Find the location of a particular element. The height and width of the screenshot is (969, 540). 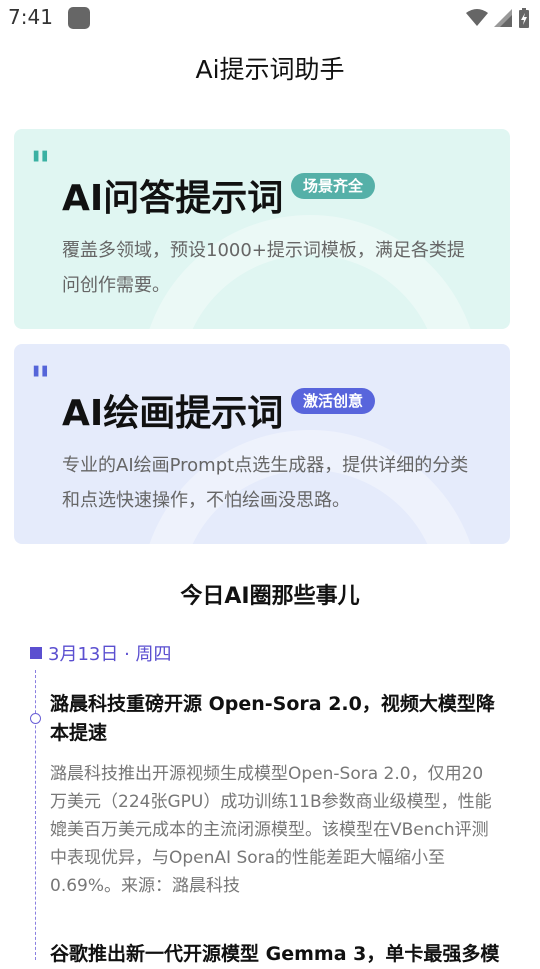

status-bar: 7:41 is located at coordinates (270, 18).